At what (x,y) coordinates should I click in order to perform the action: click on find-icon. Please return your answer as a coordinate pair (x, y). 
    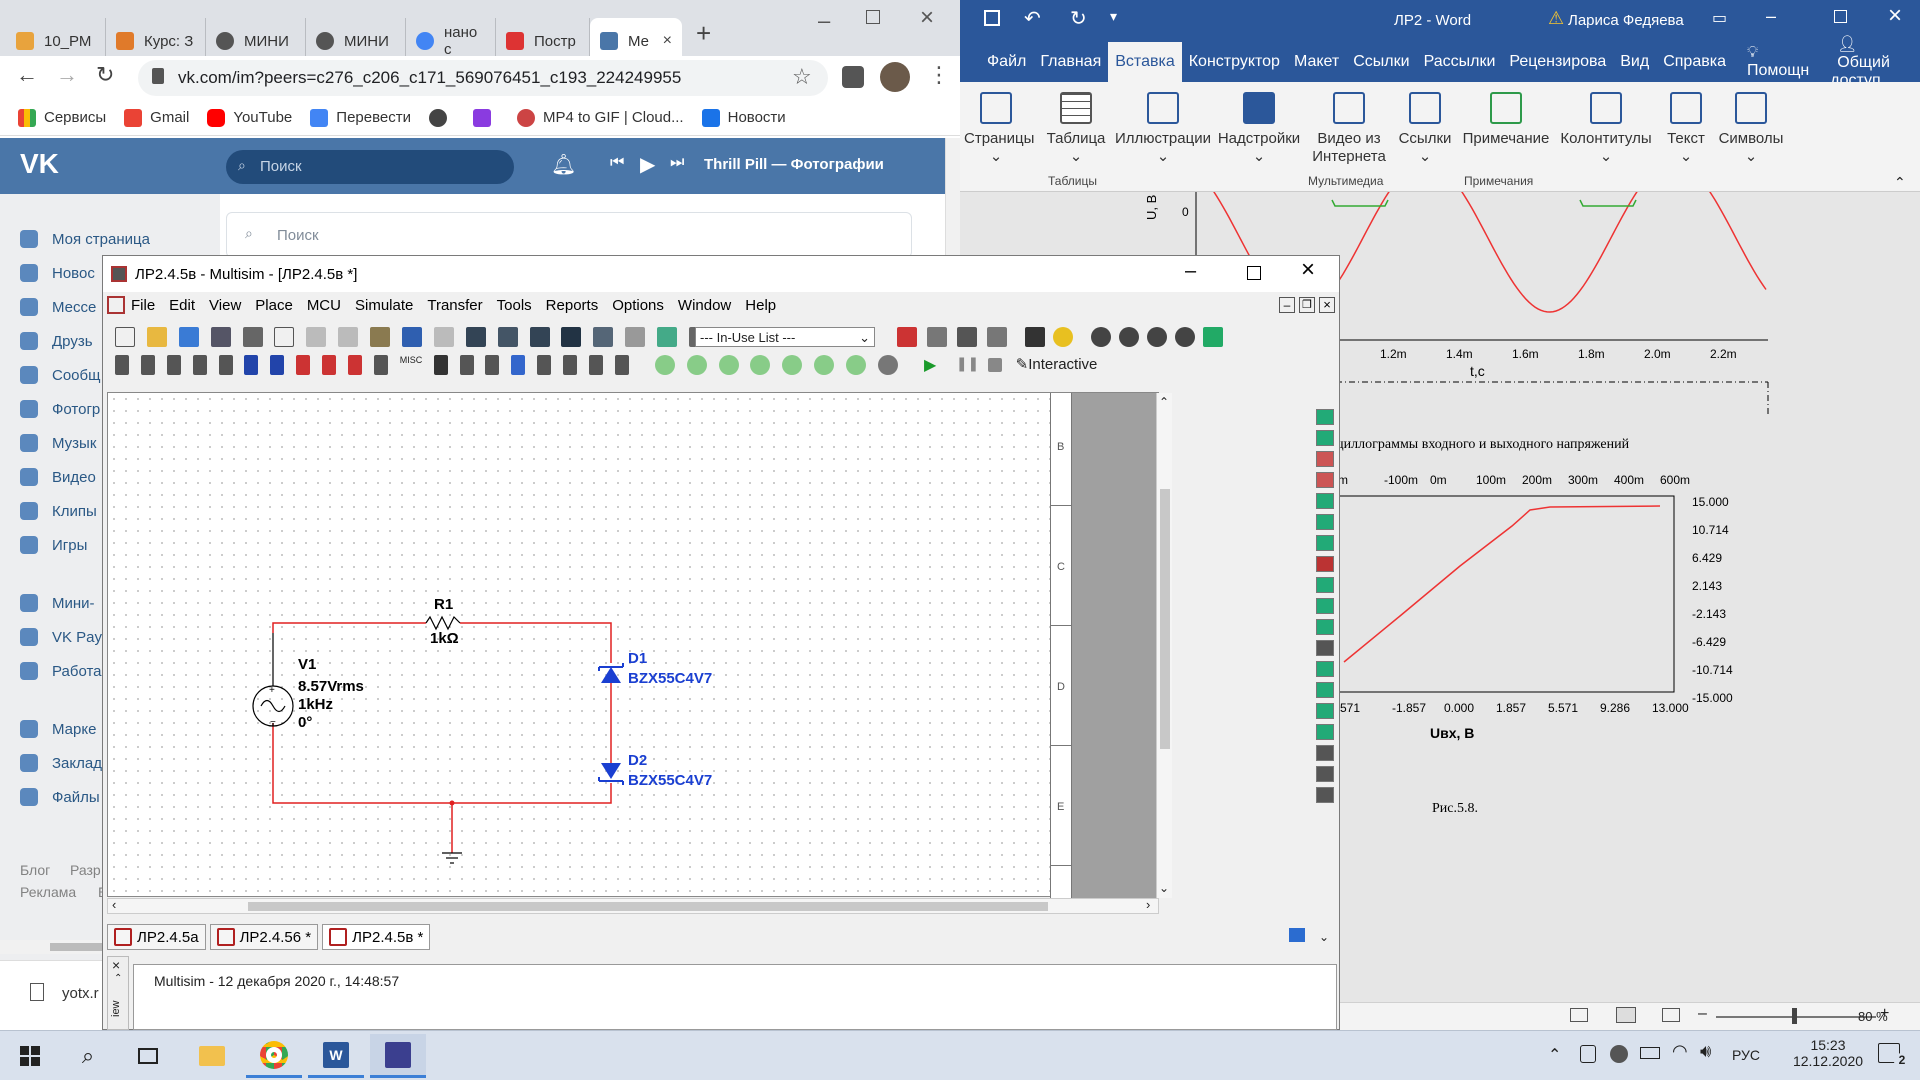
    Looking at the image, I should click on (1035, 337).